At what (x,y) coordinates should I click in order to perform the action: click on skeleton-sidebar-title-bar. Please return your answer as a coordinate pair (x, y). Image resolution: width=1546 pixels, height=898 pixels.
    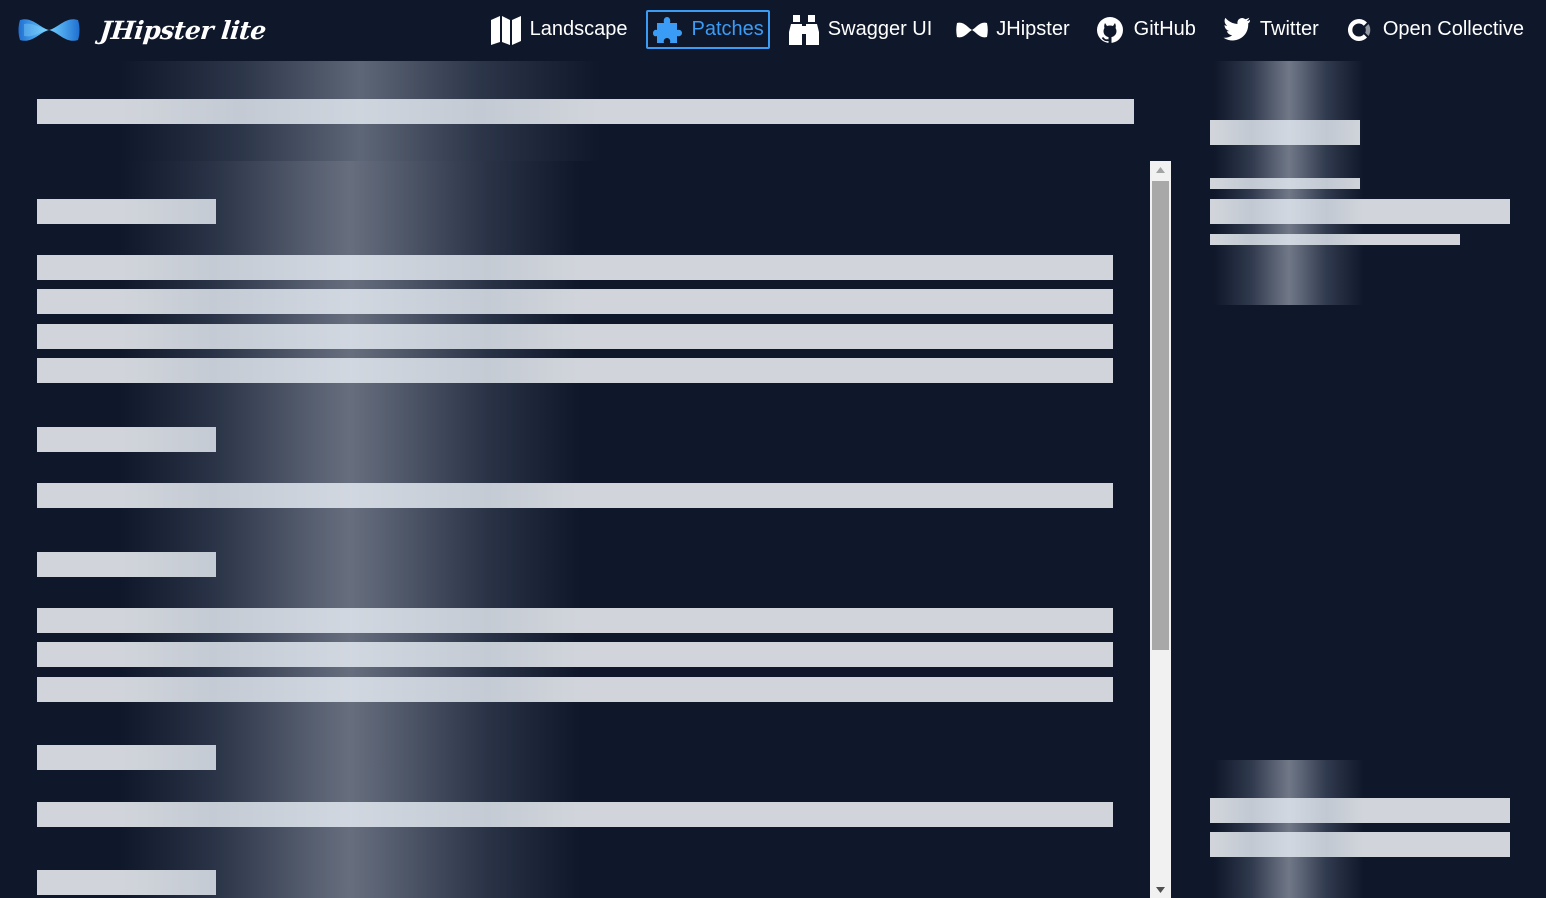
    Looking at the image, I should click on (1285, 132).